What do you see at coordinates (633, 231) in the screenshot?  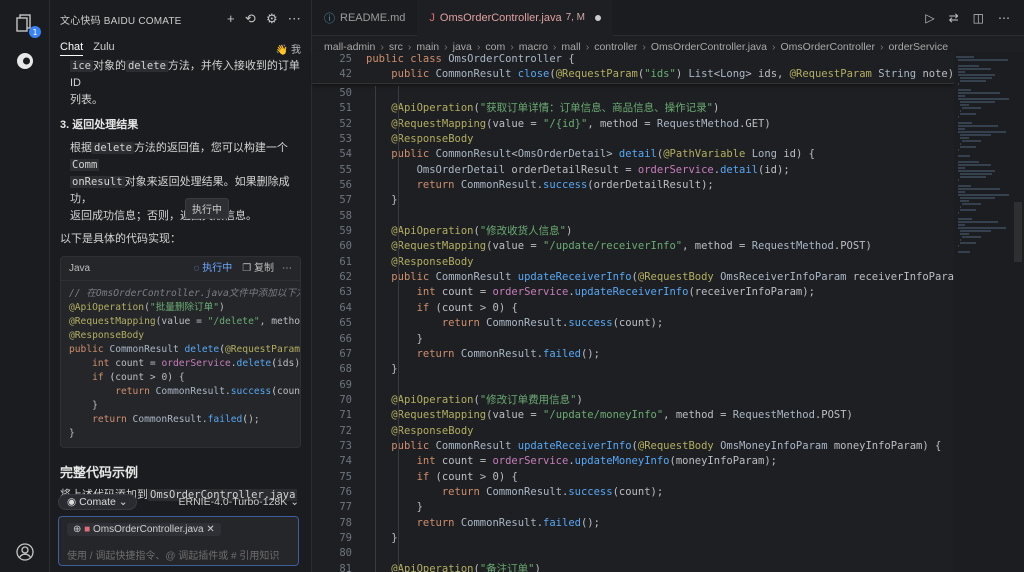 I see `code-line: 59 @ApiOperation("修改收货人信息")` at bounding box center [633, 231].